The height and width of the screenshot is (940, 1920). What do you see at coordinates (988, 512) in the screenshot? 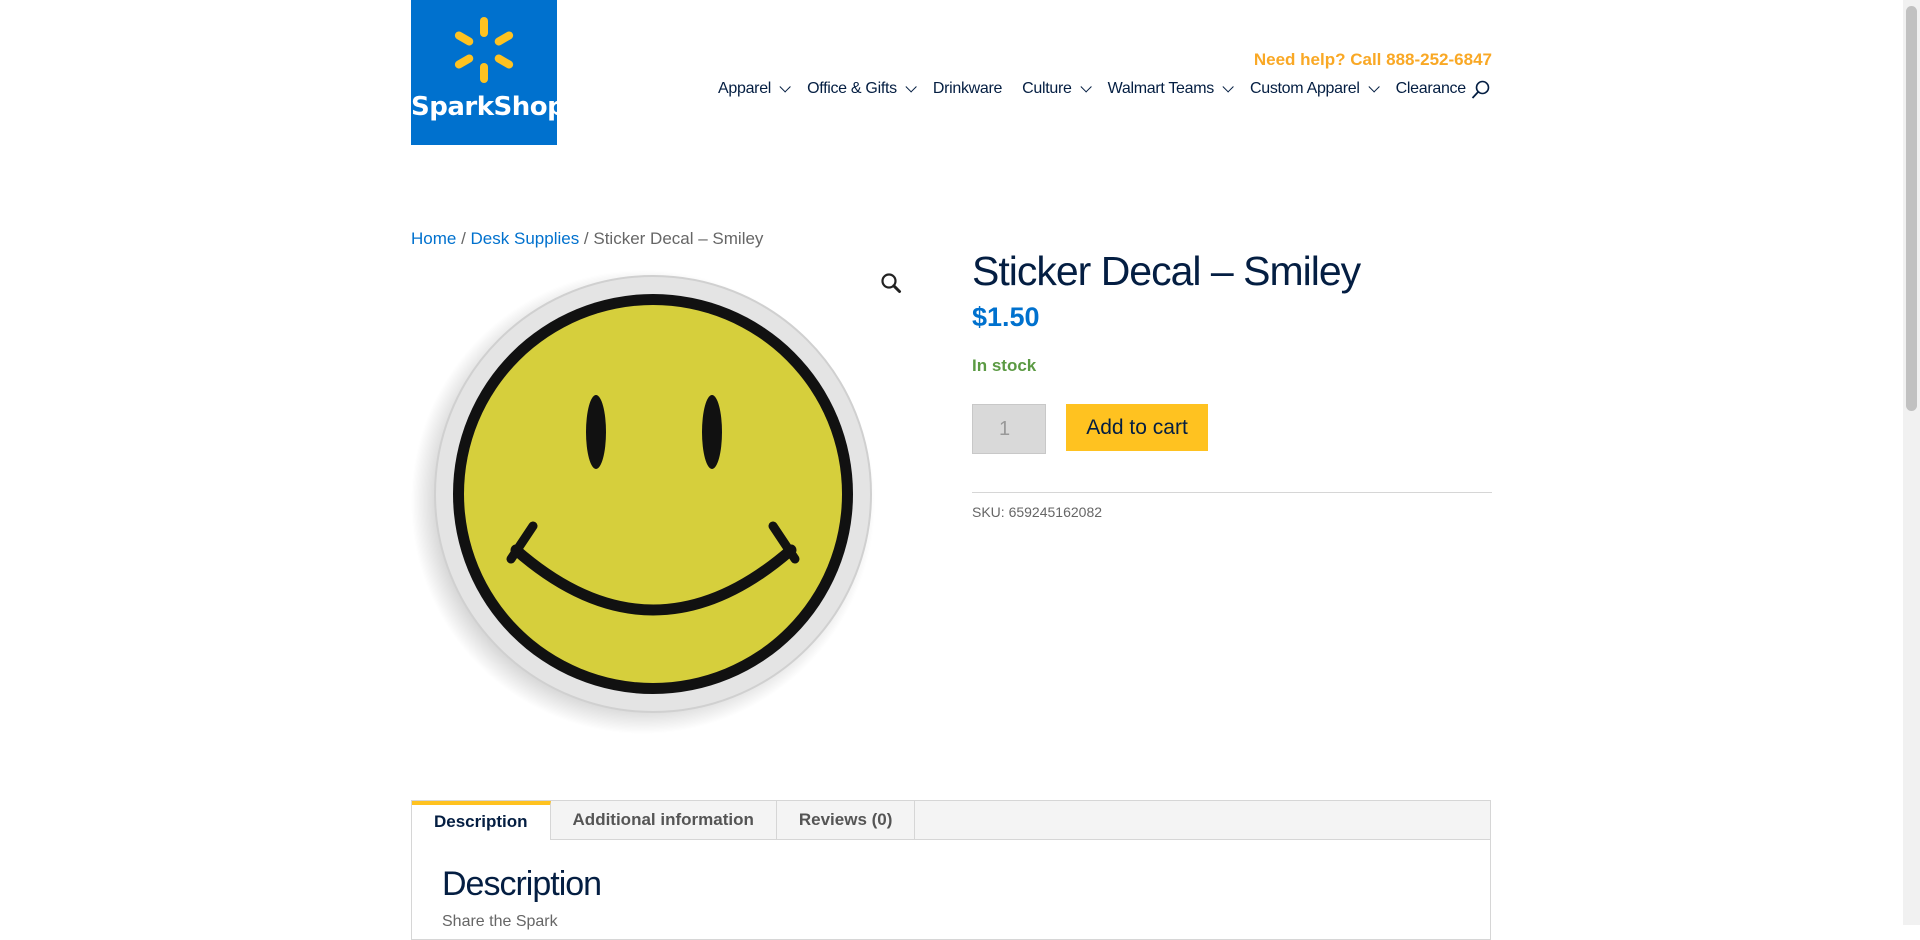
I see `sku-label: SKU:` at bounding box center [988, 512].